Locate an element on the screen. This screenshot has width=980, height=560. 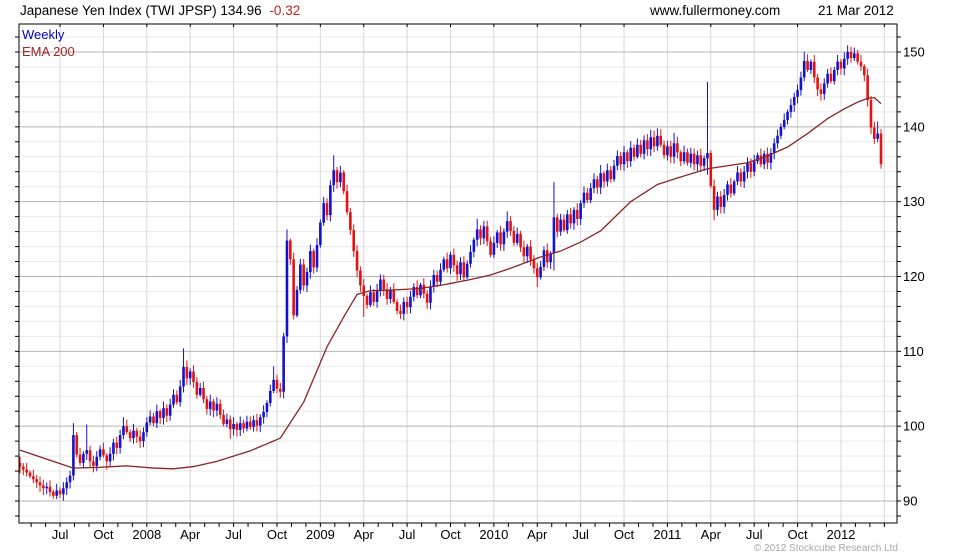
x-axis-label: 2009 is located at coordinates (320, 534).